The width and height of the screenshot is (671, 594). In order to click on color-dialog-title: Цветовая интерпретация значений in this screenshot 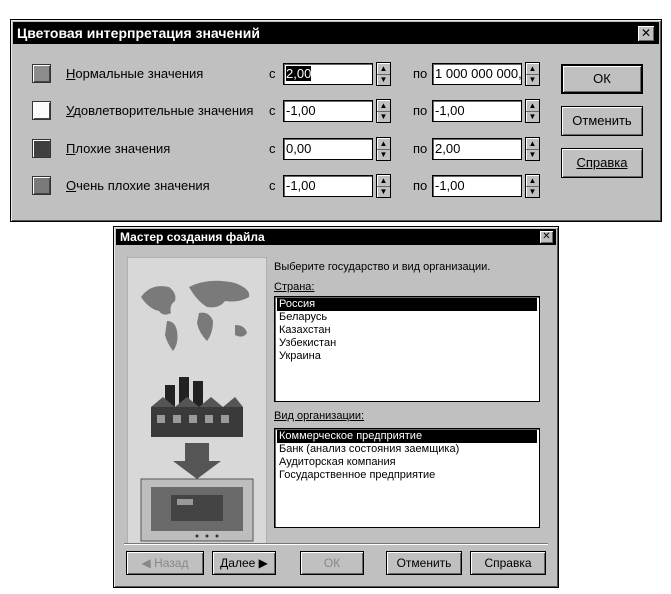, I will do `click(138, 33)`.